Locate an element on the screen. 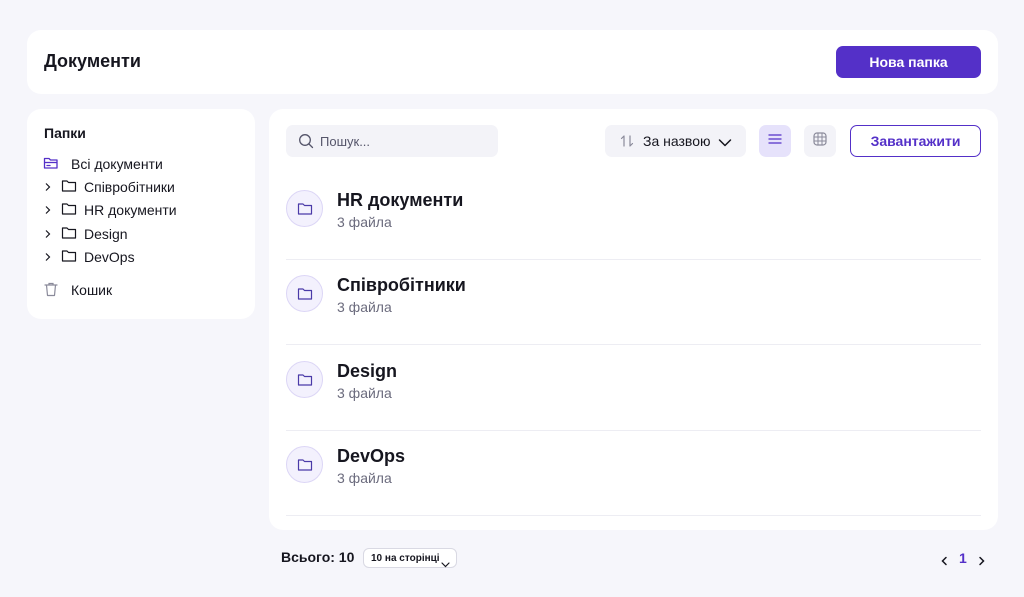 The image size is (1024, 597). sidebar-item-label: Design is located at coordinates (106, 234).